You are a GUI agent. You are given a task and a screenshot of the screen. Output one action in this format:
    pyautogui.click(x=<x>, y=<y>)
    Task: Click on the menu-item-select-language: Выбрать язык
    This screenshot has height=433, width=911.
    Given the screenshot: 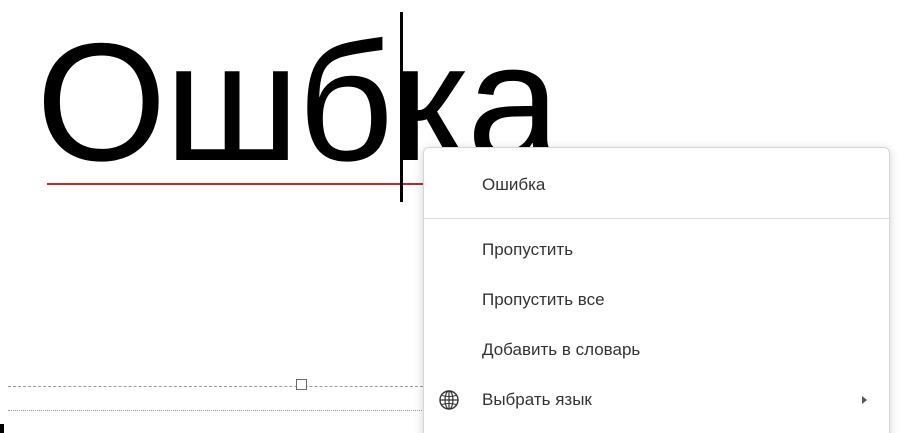 What is the action you would take?
    pyautogui.click(x=656, y=400)
    